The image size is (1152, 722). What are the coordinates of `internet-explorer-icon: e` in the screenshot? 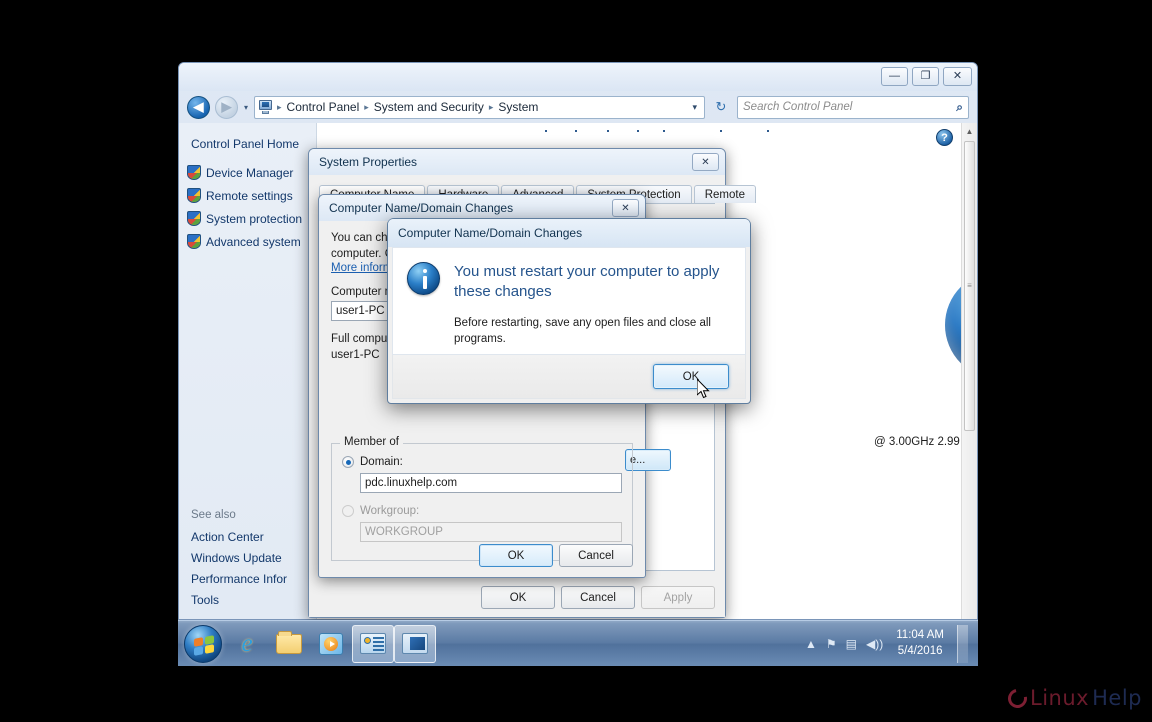 It's located at (247, 643).